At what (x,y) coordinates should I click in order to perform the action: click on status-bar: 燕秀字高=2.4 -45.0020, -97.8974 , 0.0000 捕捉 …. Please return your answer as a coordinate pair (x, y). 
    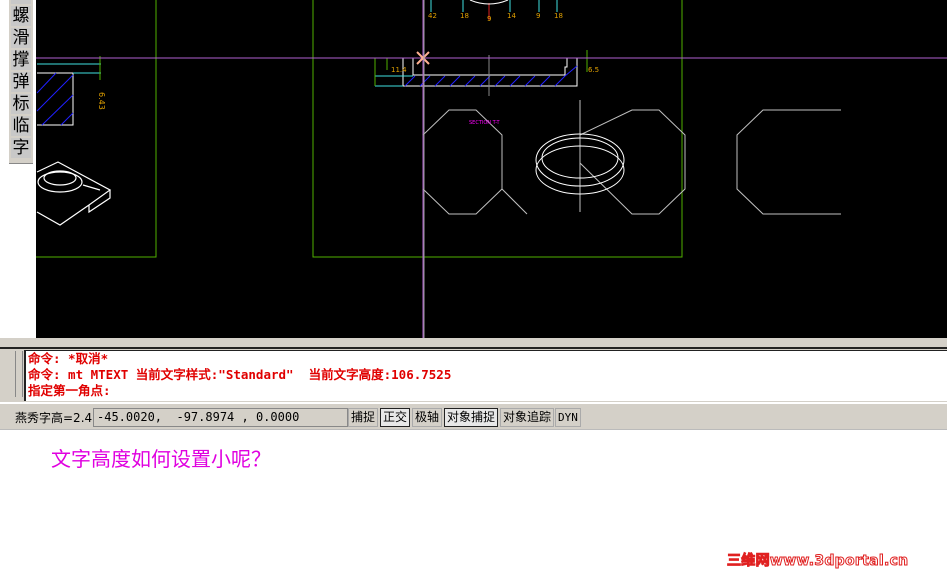
    Looking at the image, I should click on (473, 416).